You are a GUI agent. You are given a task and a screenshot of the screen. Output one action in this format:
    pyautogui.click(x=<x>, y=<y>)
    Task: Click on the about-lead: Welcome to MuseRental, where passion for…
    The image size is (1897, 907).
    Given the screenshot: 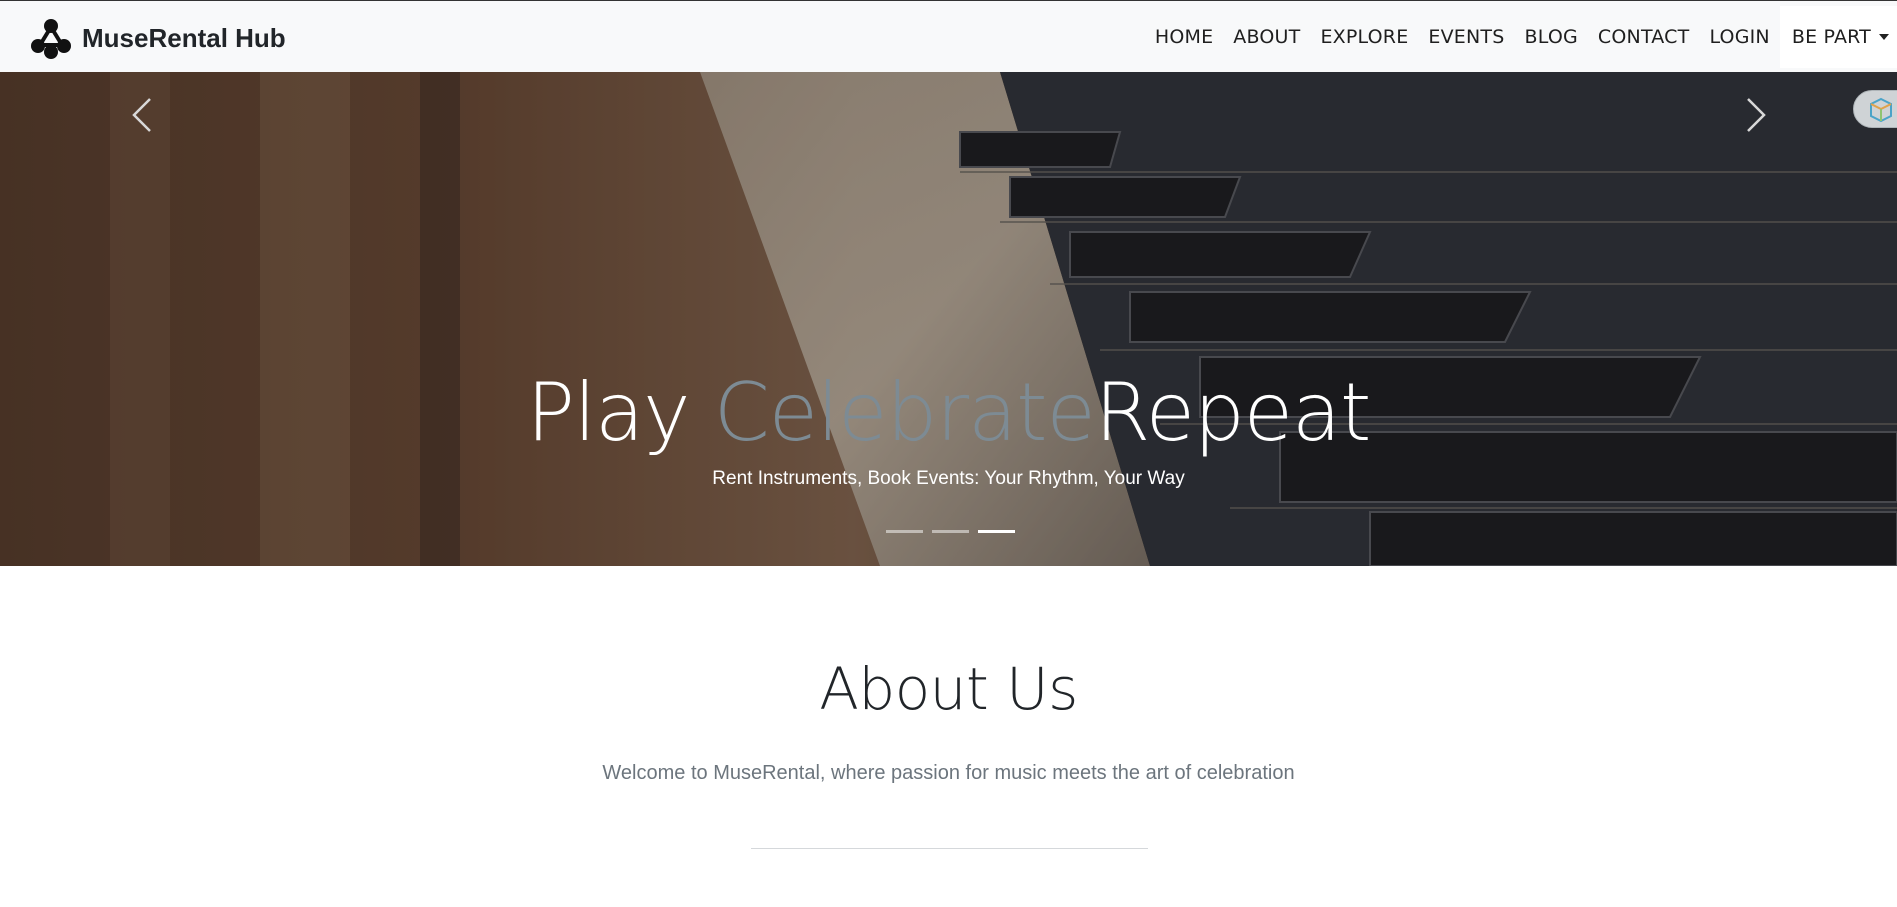 What is the action you would take?
    pyautogui.click(x=948, y=773)
    